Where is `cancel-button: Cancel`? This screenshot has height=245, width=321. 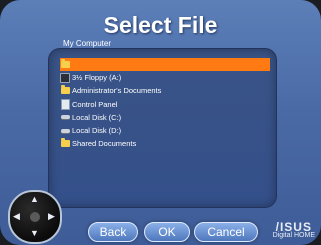
cancel-button: Cancel is located at coordinates (226, 232).